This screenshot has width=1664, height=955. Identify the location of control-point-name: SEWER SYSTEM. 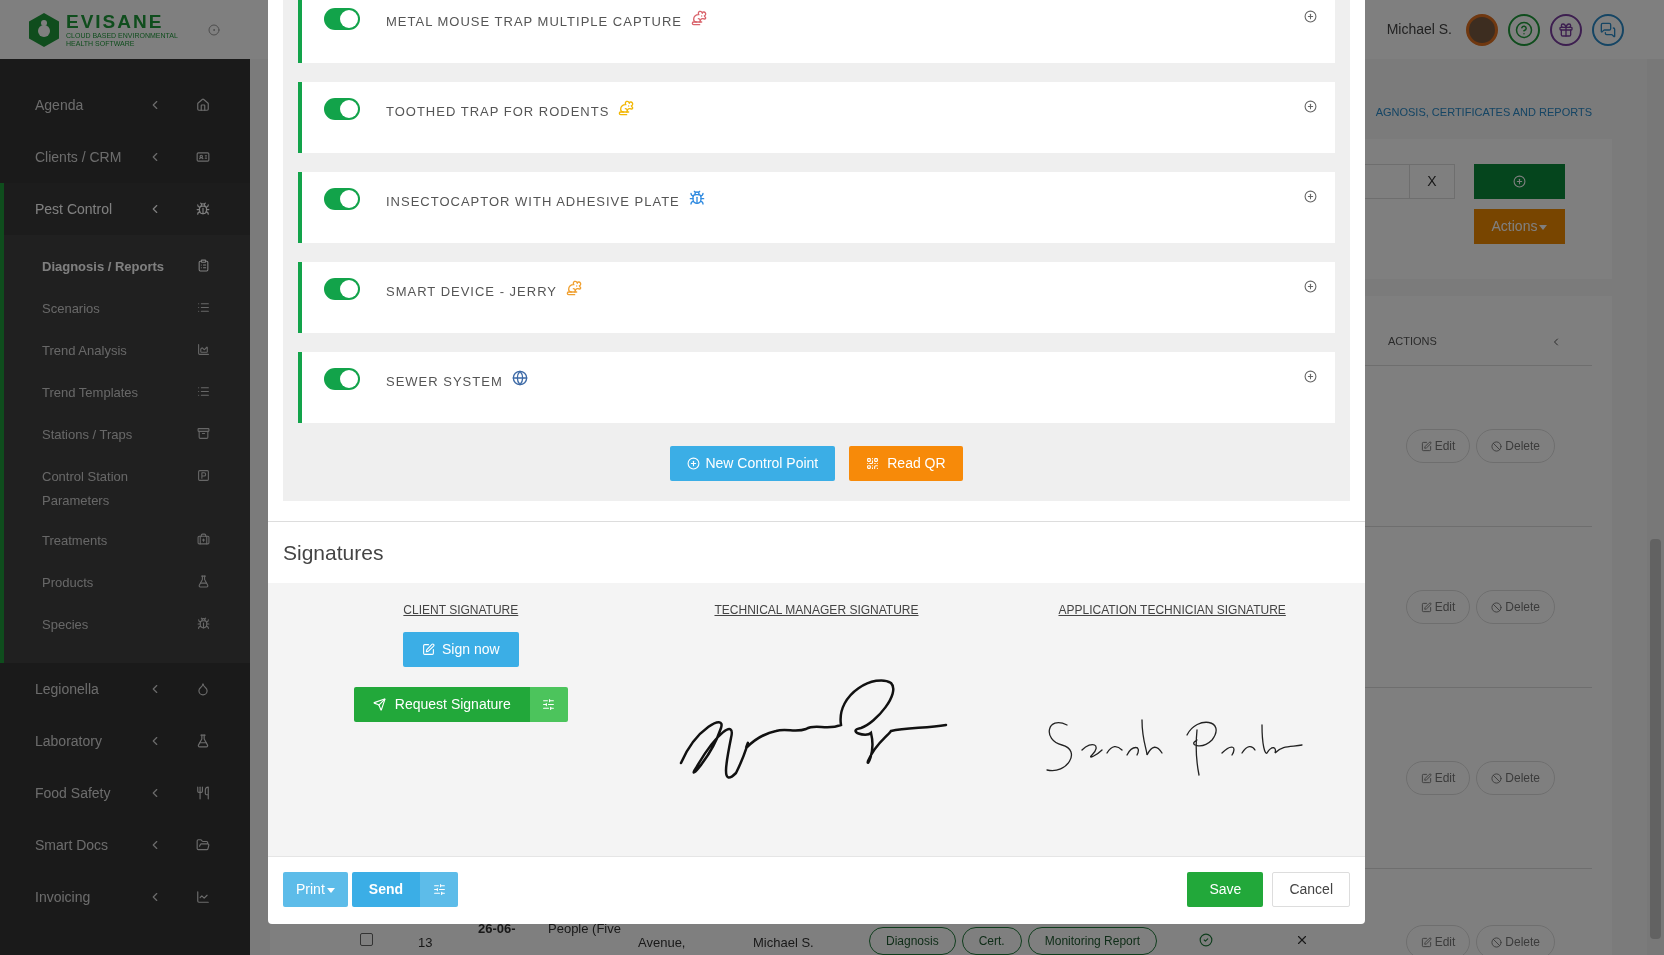
(444, 382).